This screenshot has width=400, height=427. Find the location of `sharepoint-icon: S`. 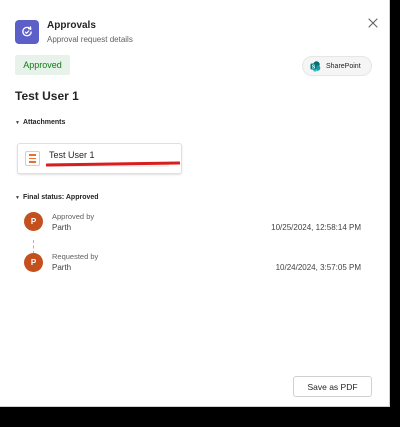

sharepoint-icon: S is located at coordinates (315, 66).